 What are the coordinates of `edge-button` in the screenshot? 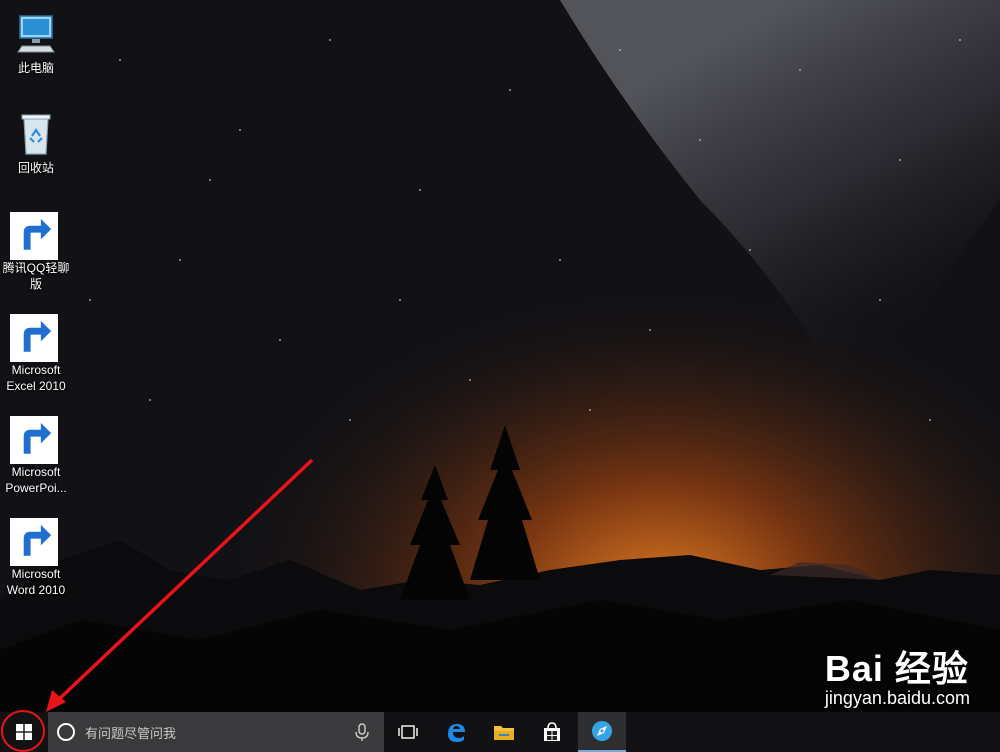 It's located at (456, 732).